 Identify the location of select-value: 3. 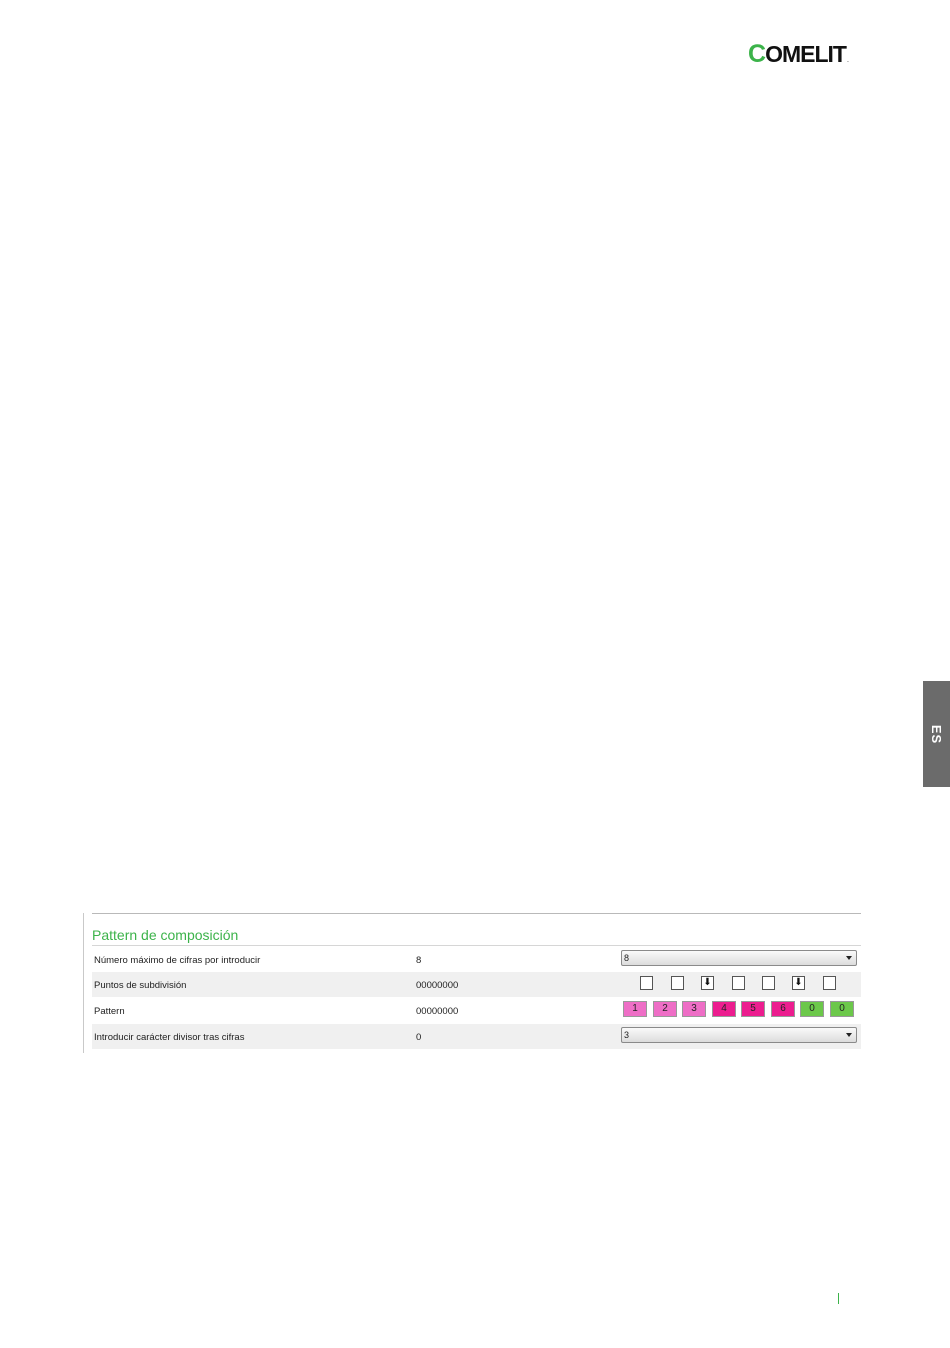
(627, 1035).